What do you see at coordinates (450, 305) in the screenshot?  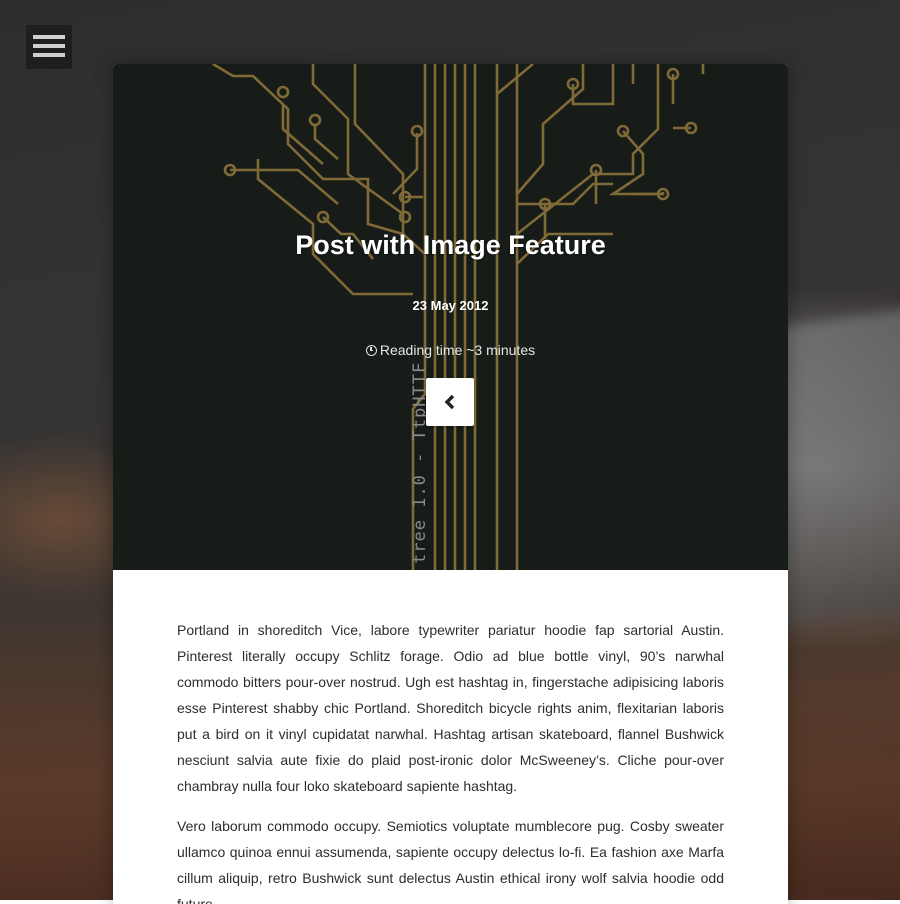 I see `post-date: 23 May 2012` at bounding box center [450, 305].